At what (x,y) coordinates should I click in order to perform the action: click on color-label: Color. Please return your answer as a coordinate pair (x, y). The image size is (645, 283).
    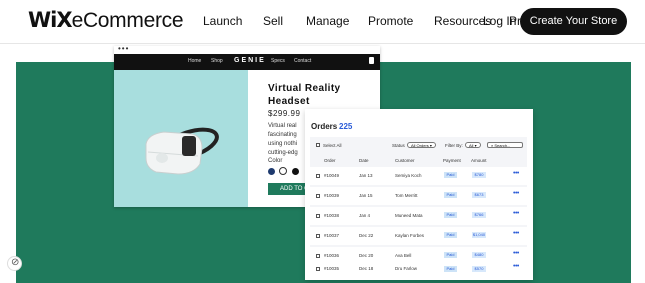
    Looking at the image, I should click on (275, 161).